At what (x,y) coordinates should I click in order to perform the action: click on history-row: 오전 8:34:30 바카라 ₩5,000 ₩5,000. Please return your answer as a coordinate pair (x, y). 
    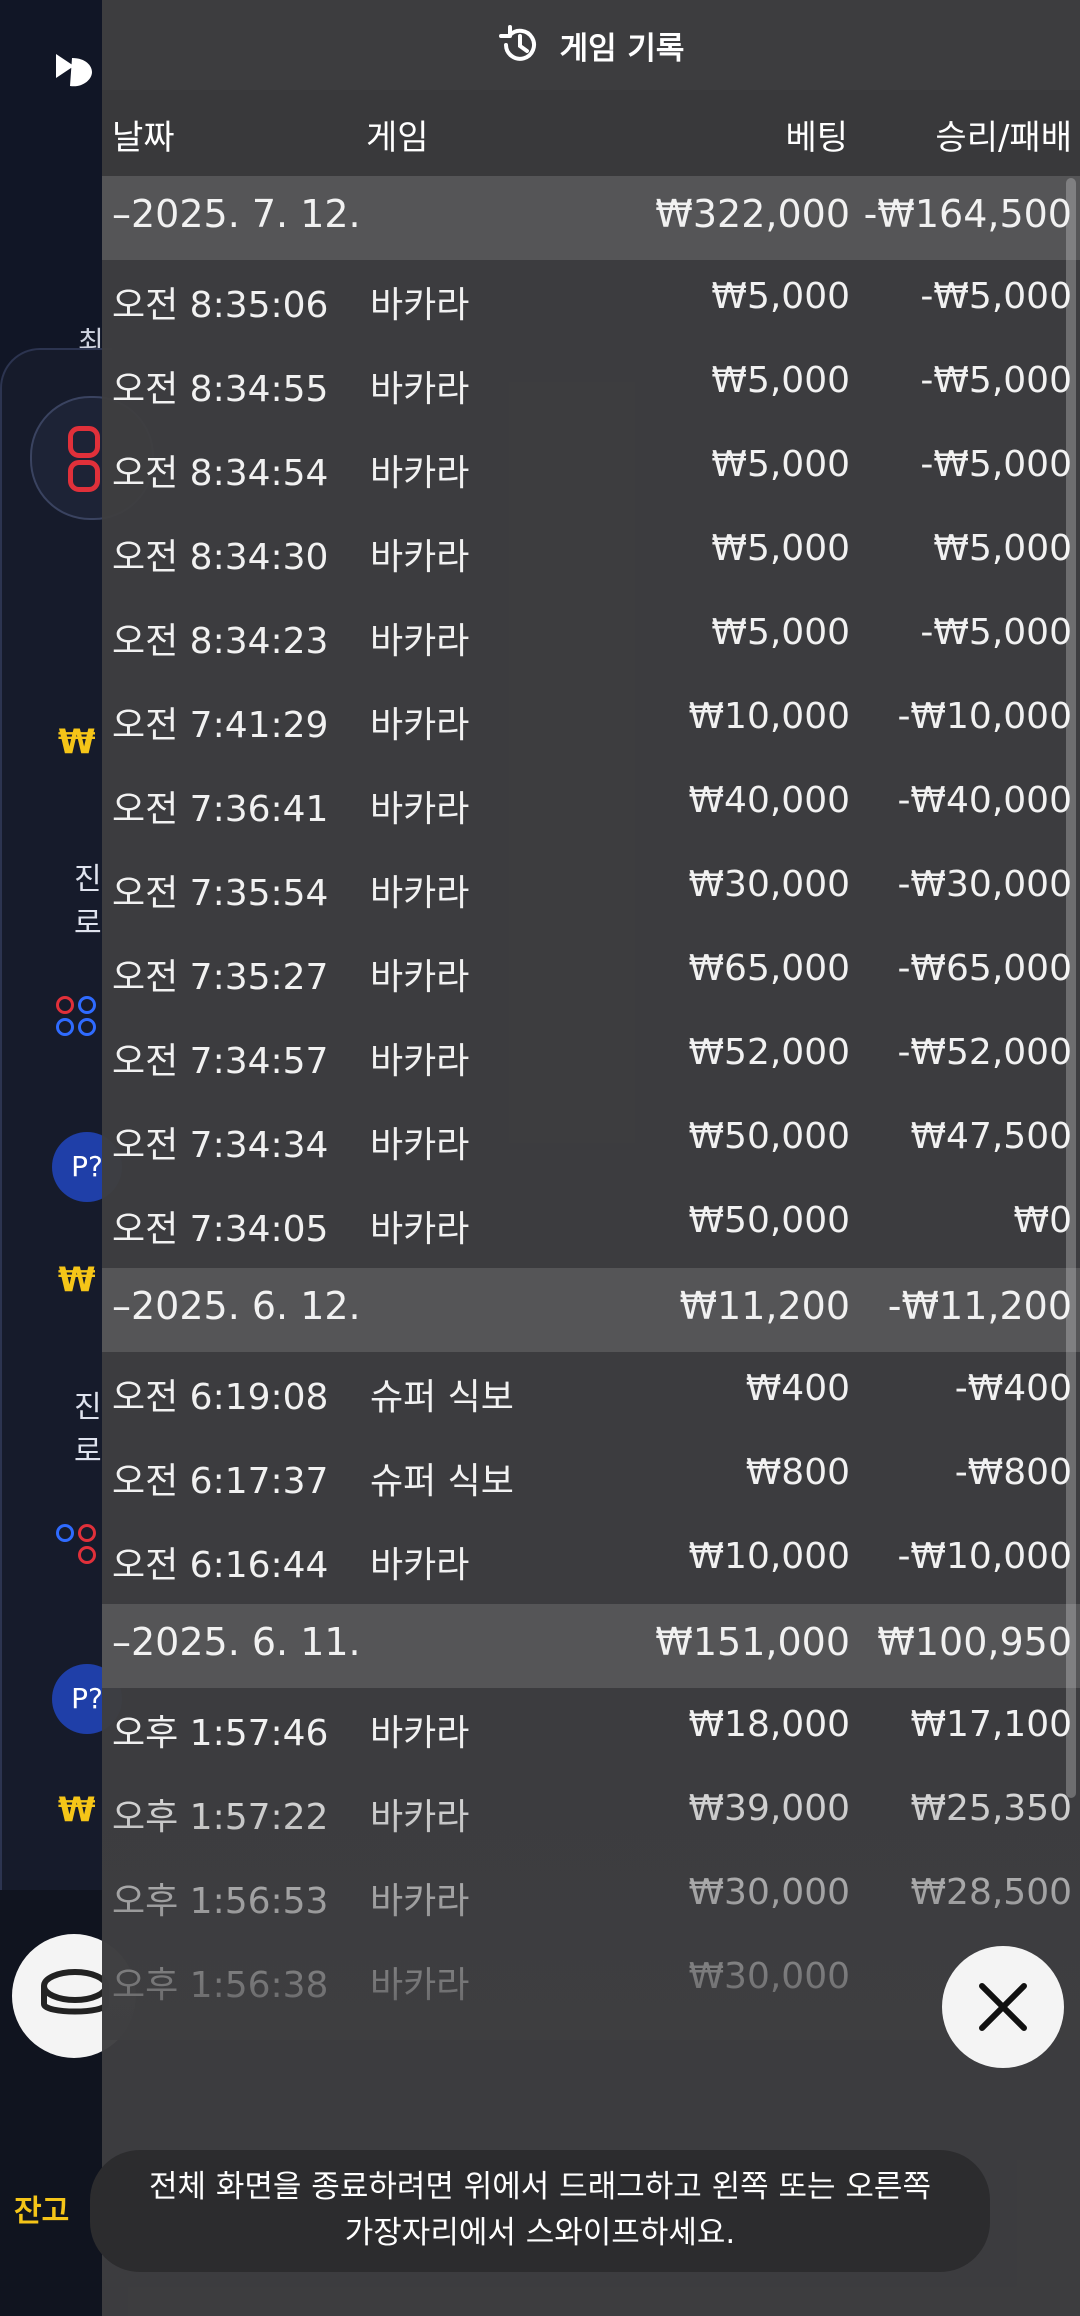
    Looking at the image, I should click on (591, 554).